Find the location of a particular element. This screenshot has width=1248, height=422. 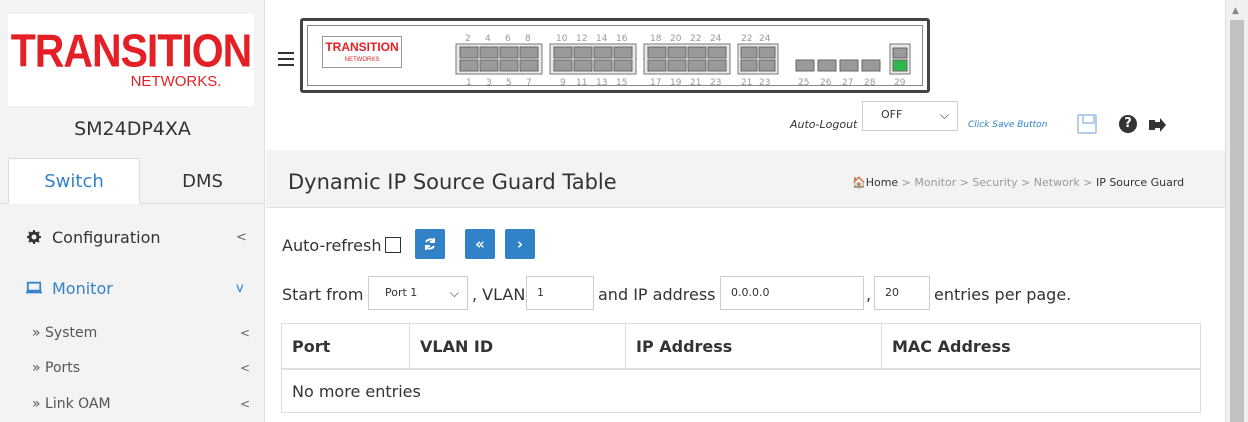

port-select: Port 1 ⌵ is located at coordinates (418, 293).